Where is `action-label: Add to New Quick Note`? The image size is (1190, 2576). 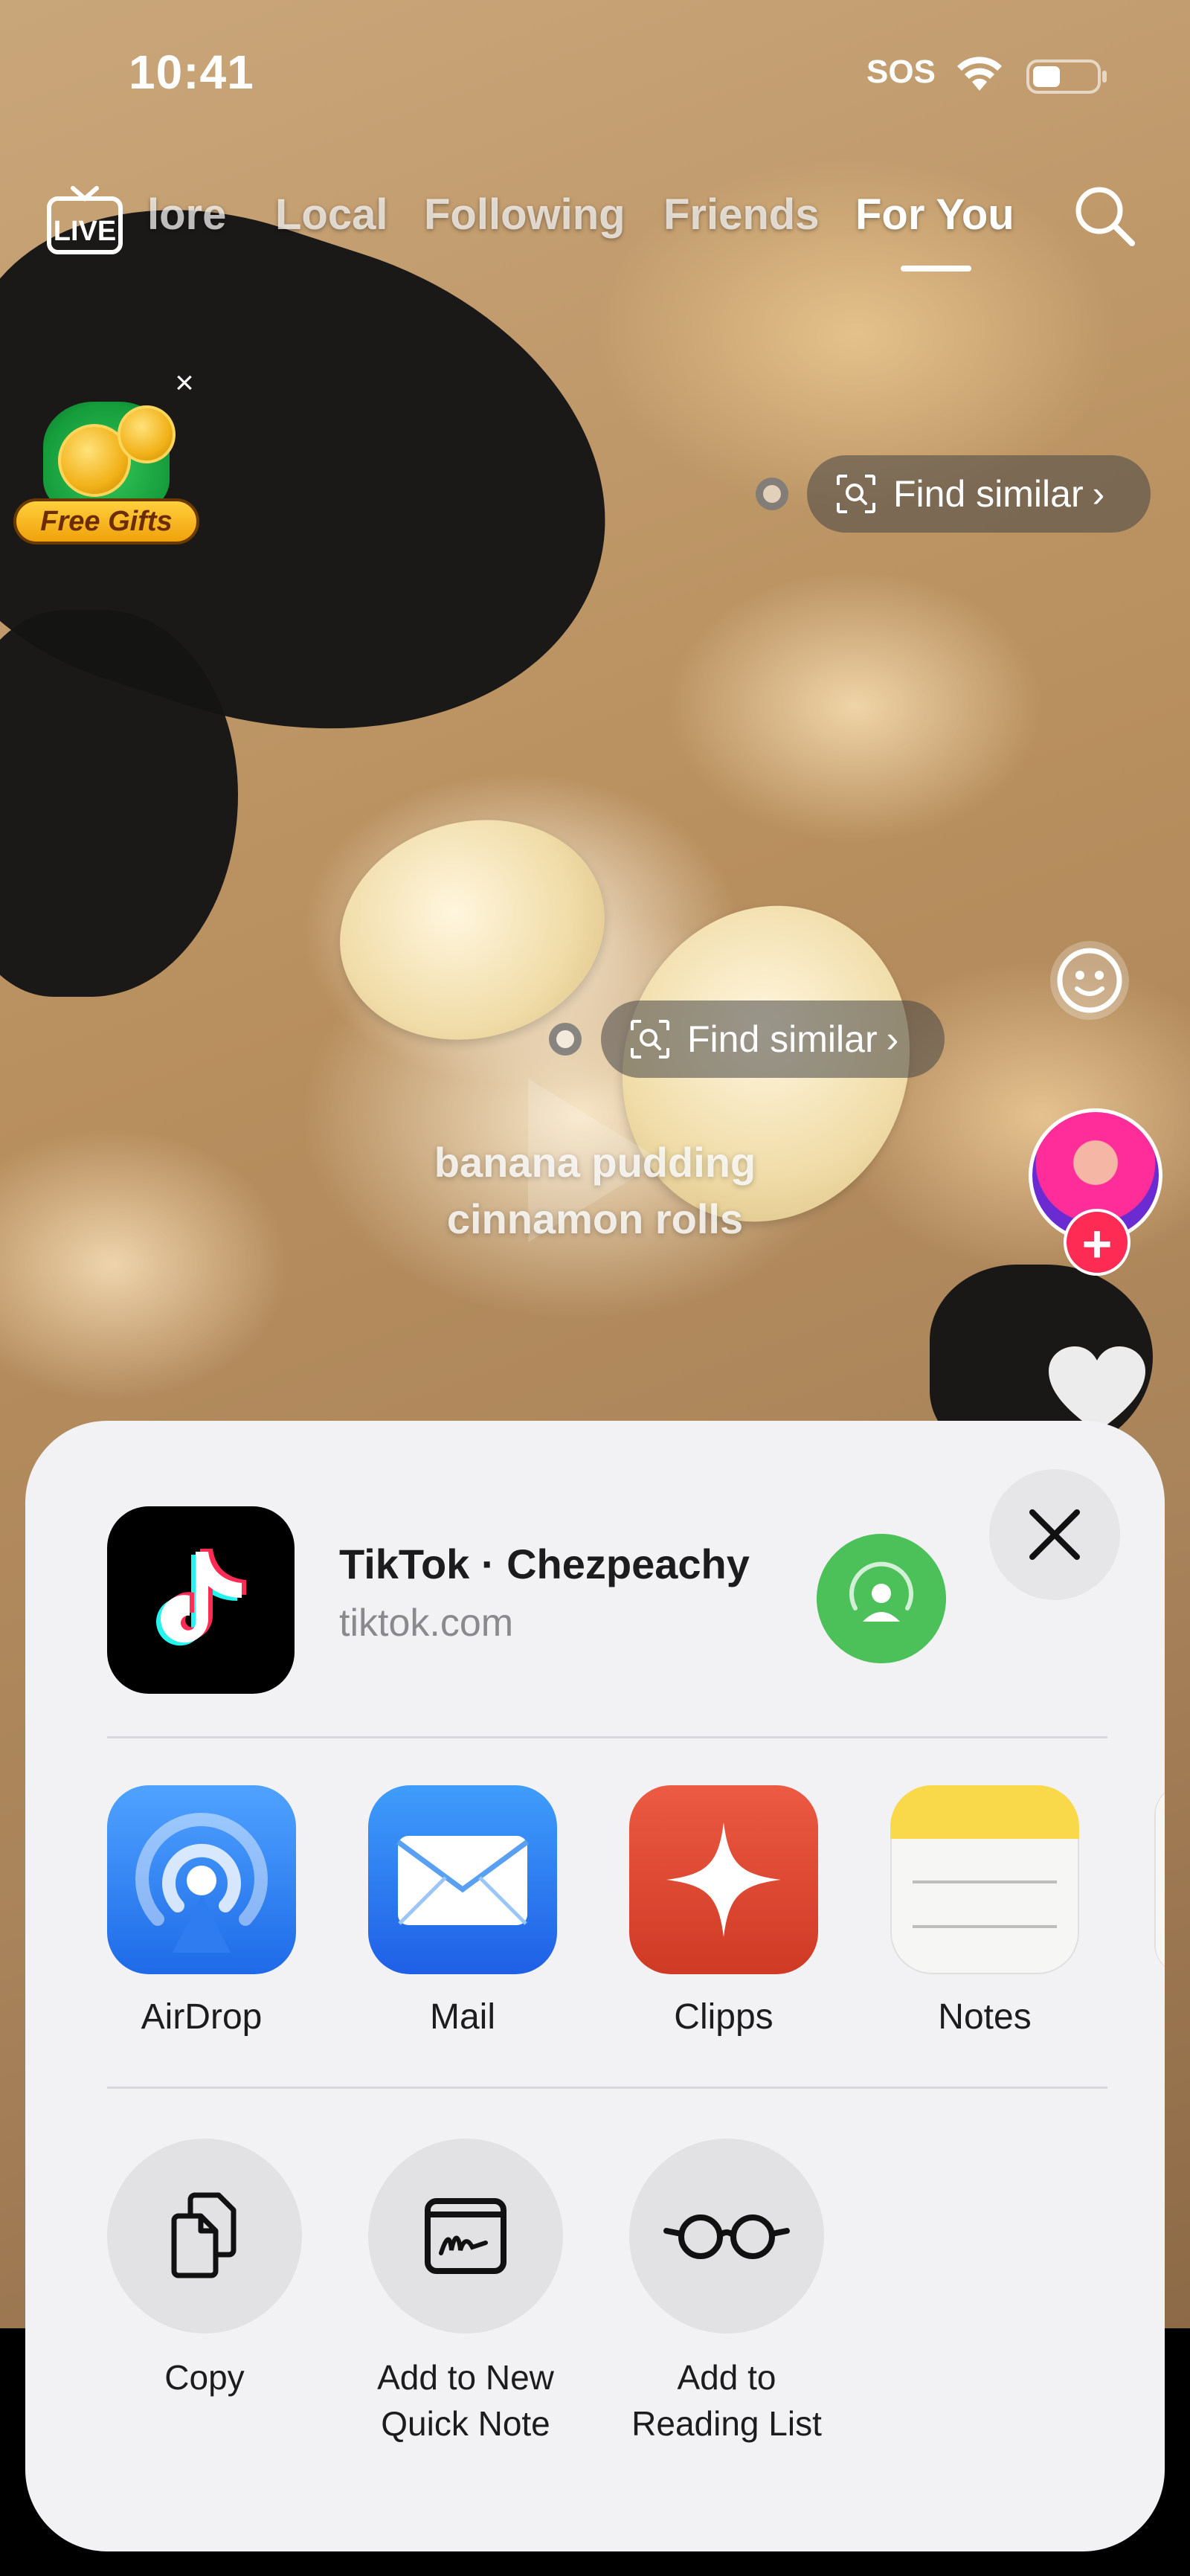
action-label: Add to New Quick Note is located at coordinates (466, 2400).